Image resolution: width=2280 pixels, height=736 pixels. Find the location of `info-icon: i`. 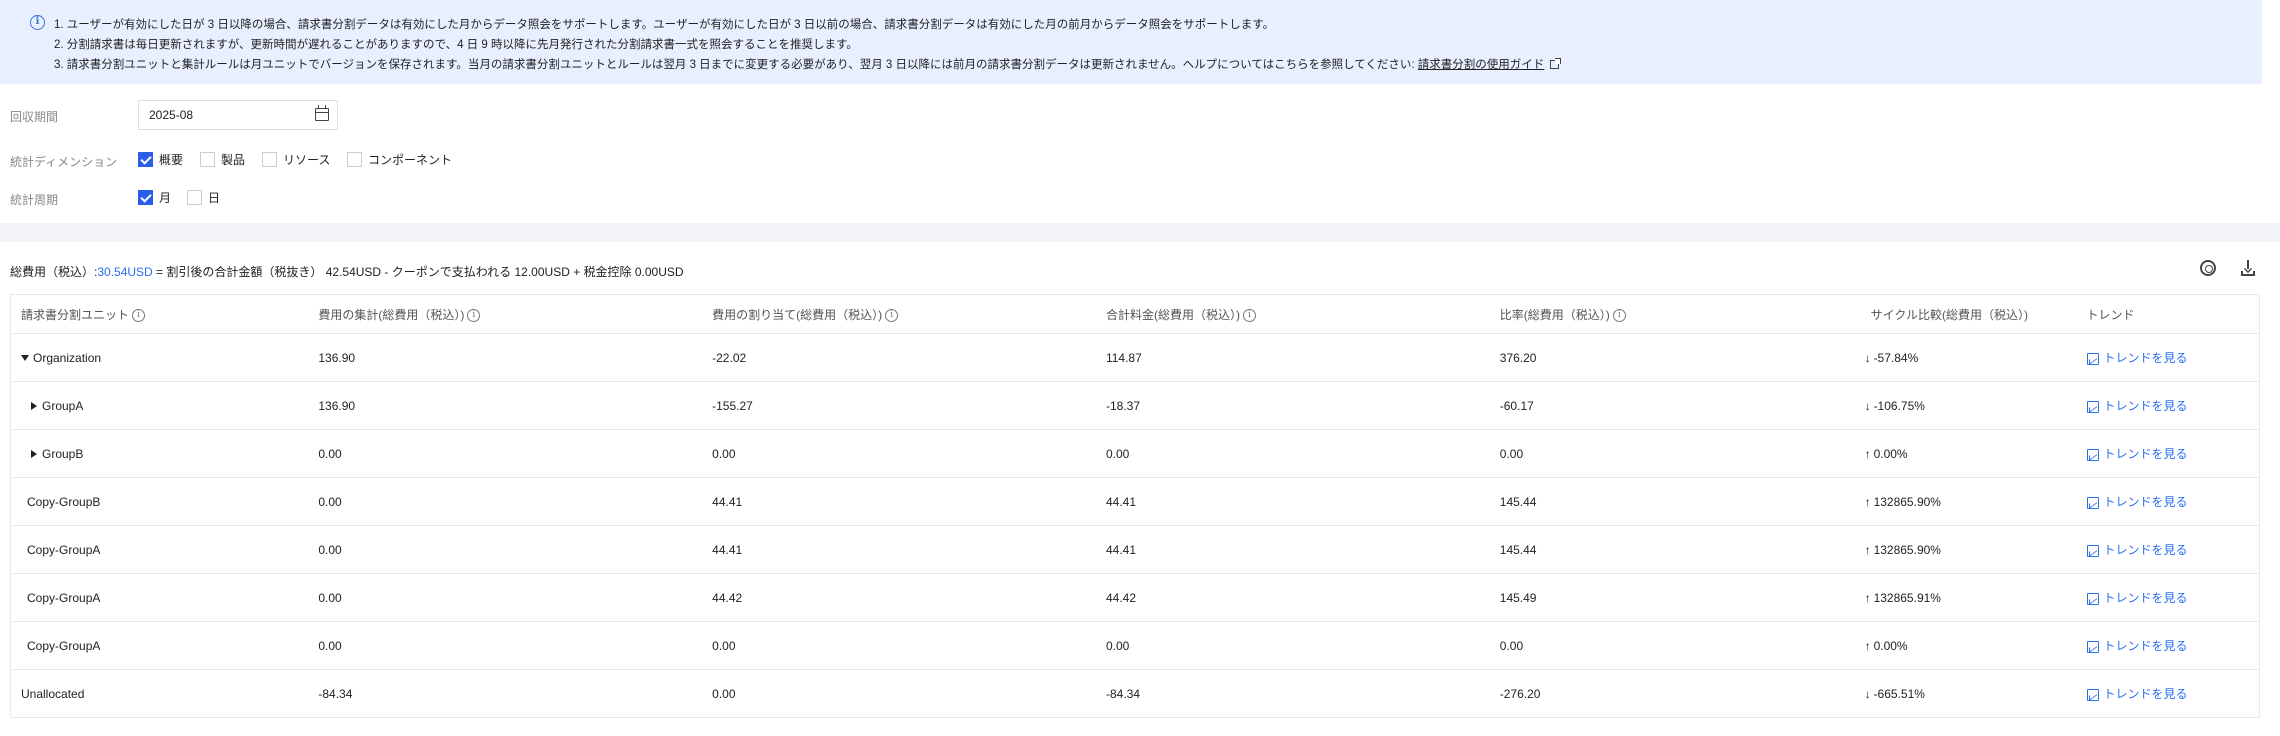

info-icon: i is located at coordinates (37, 22).